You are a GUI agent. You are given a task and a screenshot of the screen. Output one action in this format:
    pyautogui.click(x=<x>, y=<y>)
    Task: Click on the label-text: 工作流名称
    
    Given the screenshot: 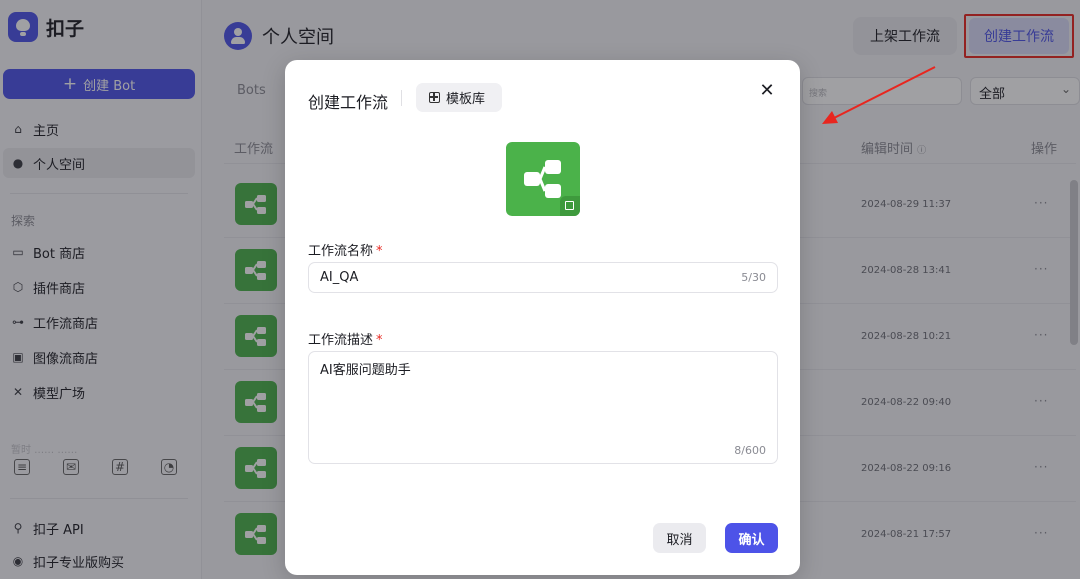 What is the action you would take?
    pyautogui.click(x=341, y=251)
    